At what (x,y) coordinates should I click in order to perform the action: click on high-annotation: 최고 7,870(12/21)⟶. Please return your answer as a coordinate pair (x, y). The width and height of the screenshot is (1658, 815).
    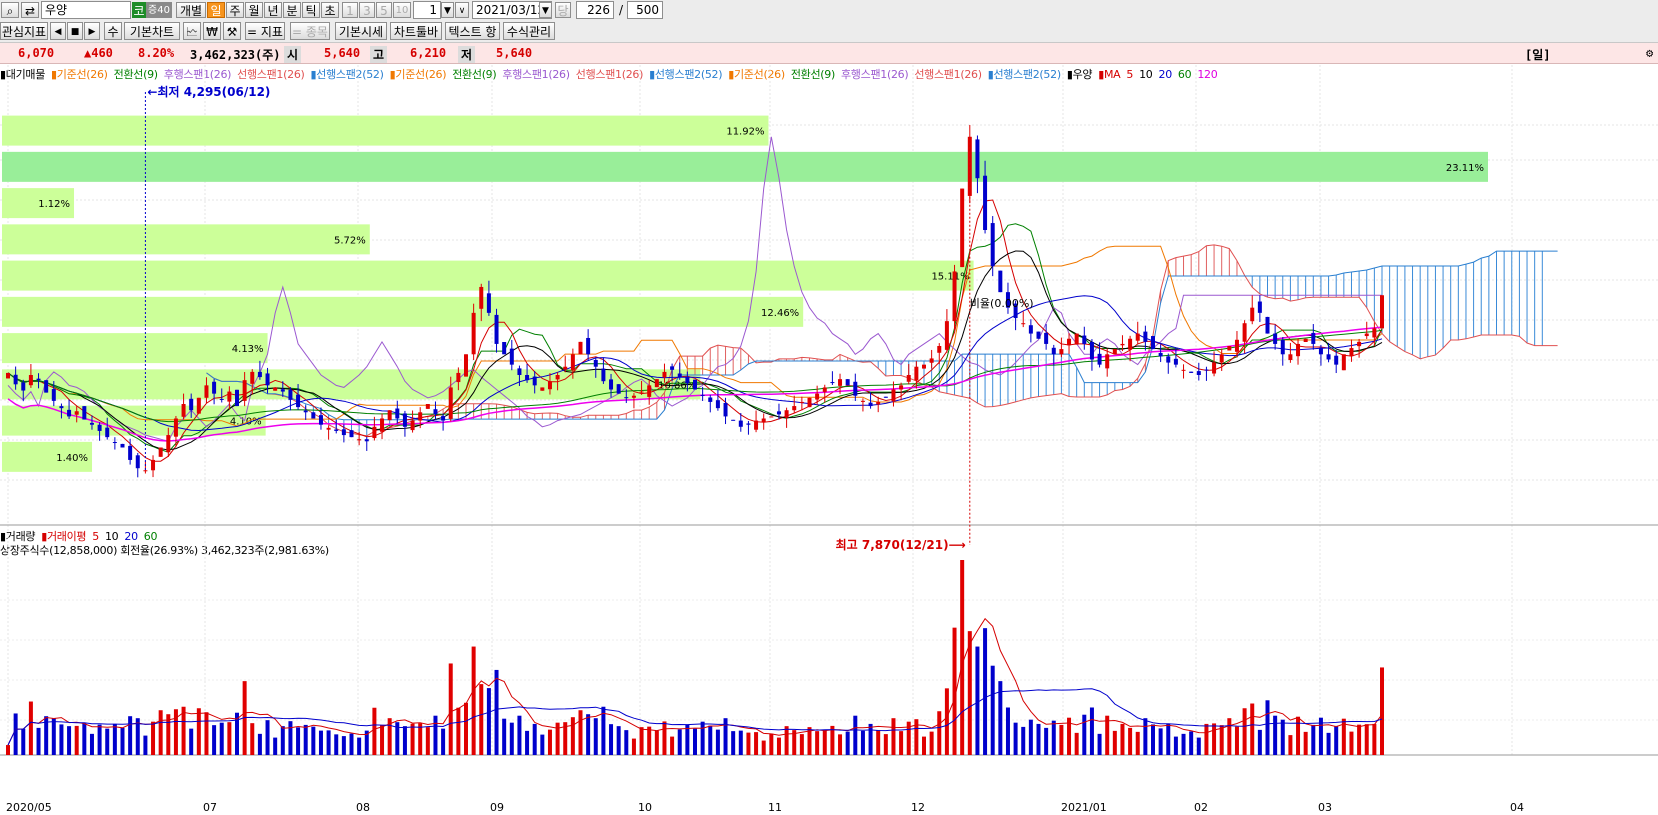
    Looking at the image, I should click on (901, 544).